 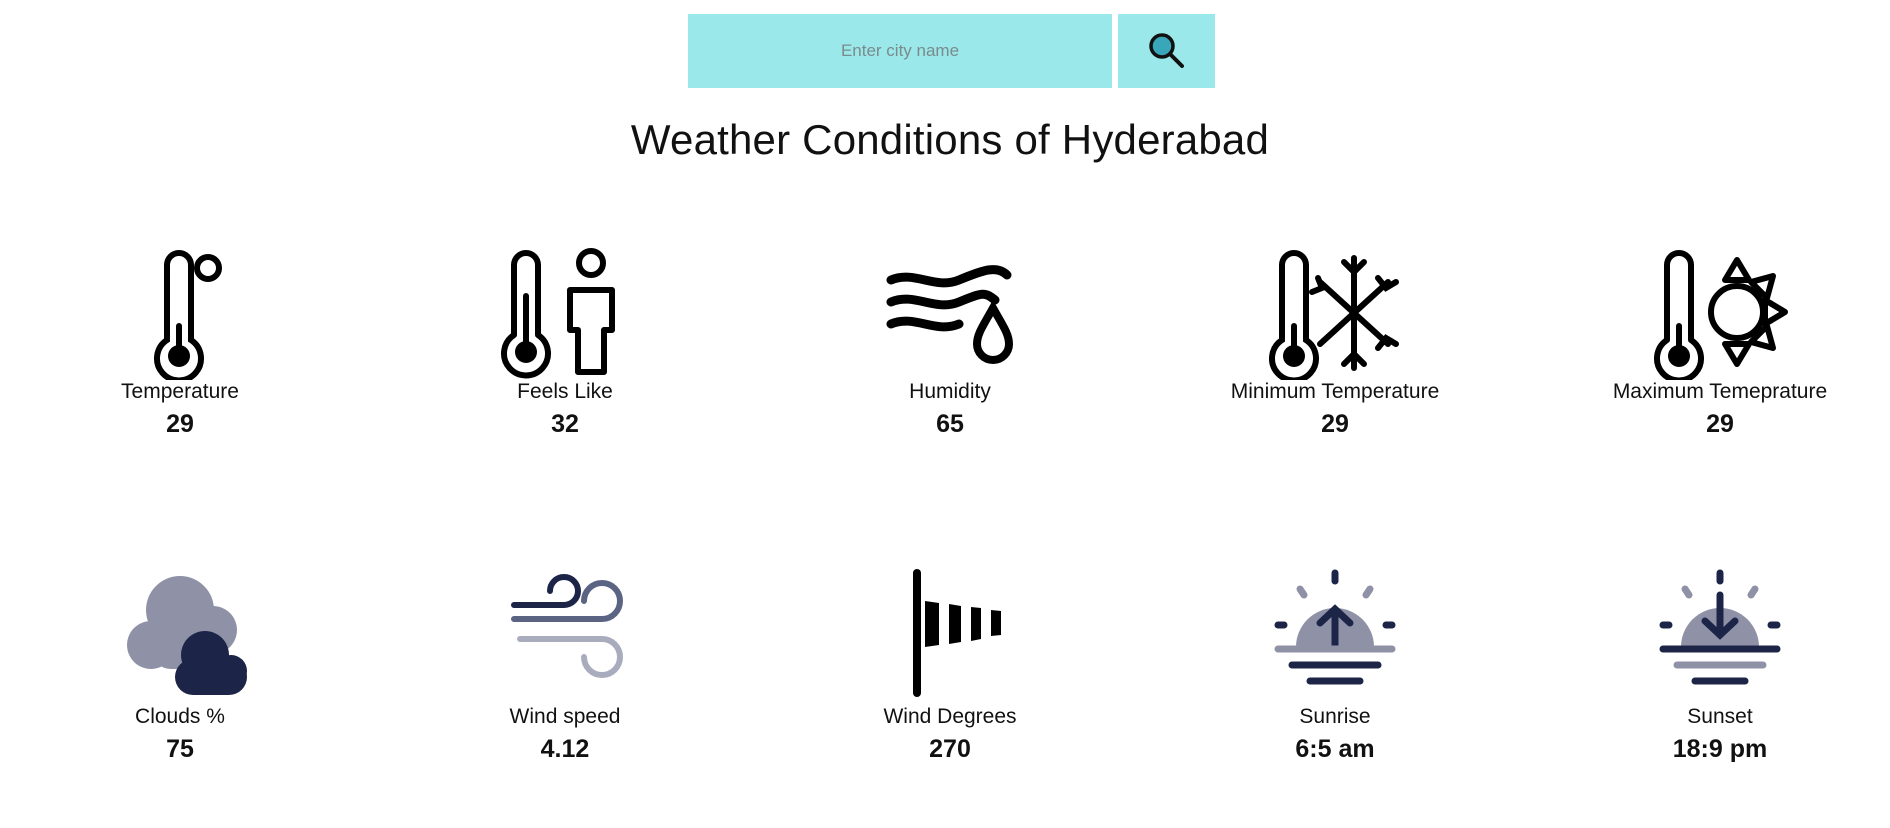 What do you see at coordinates (565, 424) in the screenshot?
I see `metric-value: 32` at bounding box center [565, 424].